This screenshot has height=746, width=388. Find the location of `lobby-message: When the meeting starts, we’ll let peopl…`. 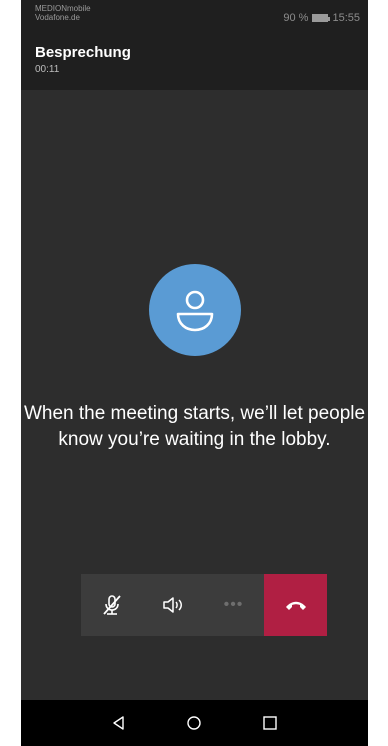

lobby-message: When the meeting starts, we’ll let peopl… is located at coordinates (194, 426).